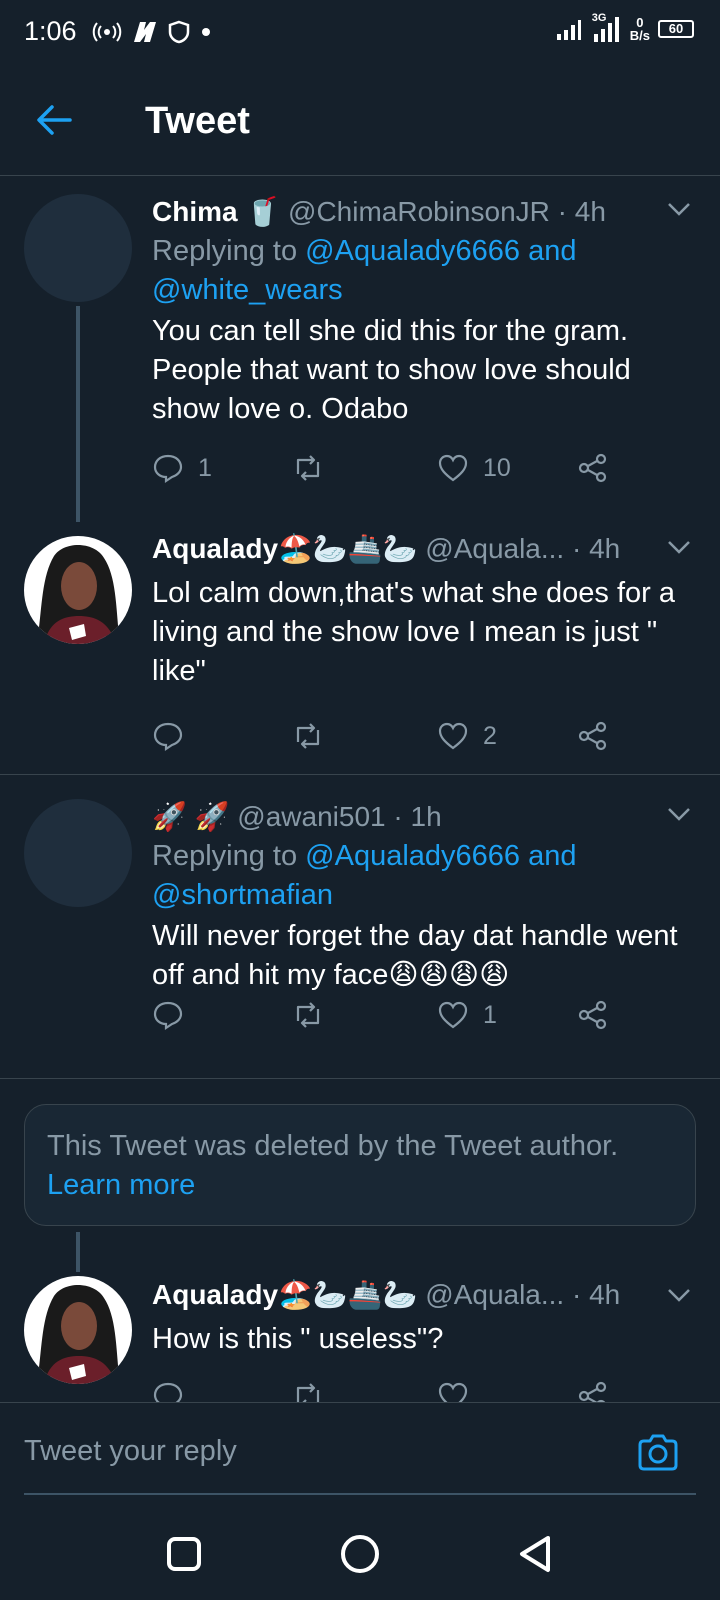 The width and height of the screenshot is (720, 1600). What do you see at coordinates (419, 211) in the screenshot?
I see `author-handle: @ChimaRobinsonJR` at bounding box center [419, 211].